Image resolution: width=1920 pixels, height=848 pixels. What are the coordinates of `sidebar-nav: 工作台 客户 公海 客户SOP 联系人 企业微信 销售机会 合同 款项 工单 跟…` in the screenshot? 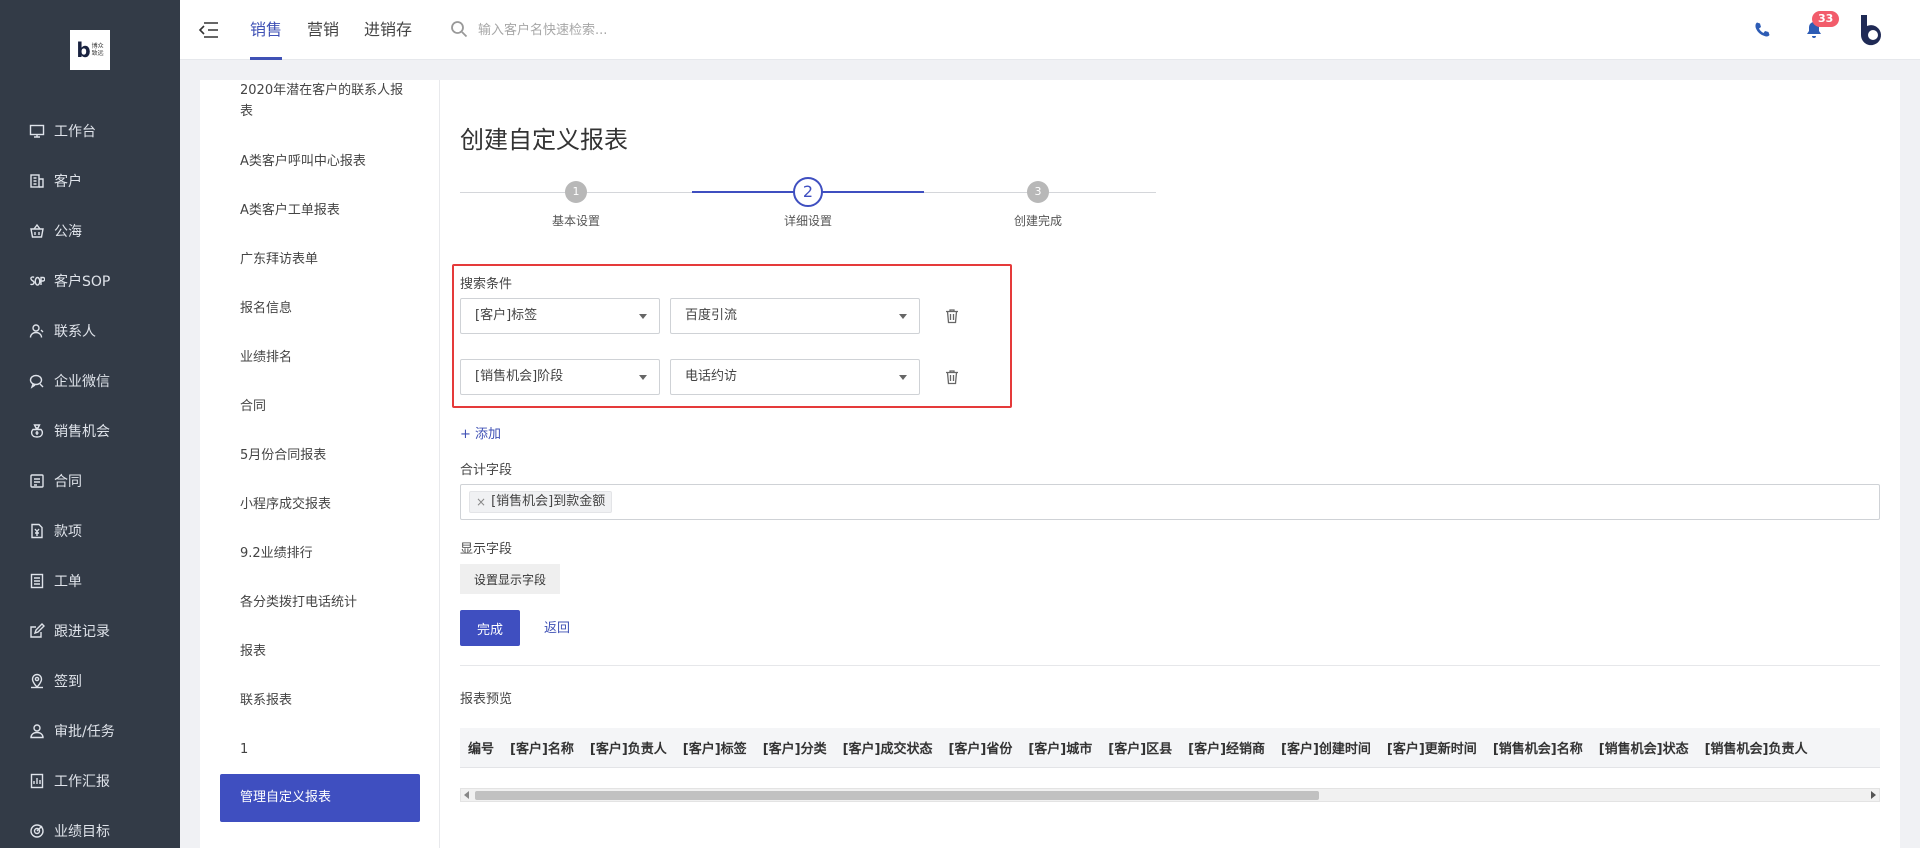 It's located at (90, 477).